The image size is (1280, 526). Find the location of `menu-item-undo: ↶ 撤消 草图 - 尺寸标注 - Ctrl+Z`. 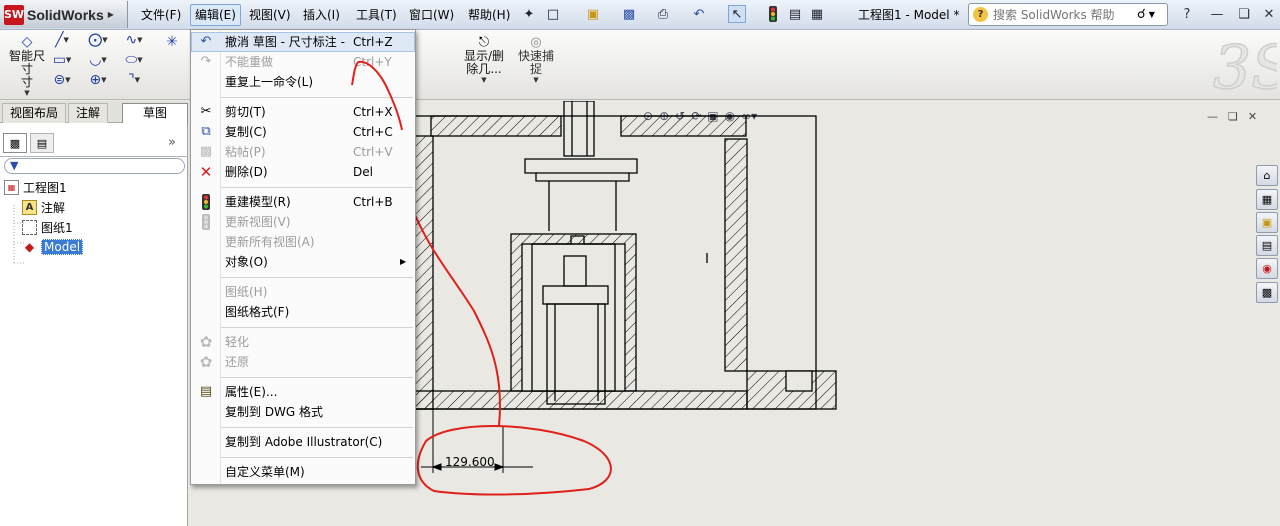

menu-item-undo: ↶ 撤消 草图 - 尺寸标注 - Ctrl+Z is located at coordinates (303, 42).